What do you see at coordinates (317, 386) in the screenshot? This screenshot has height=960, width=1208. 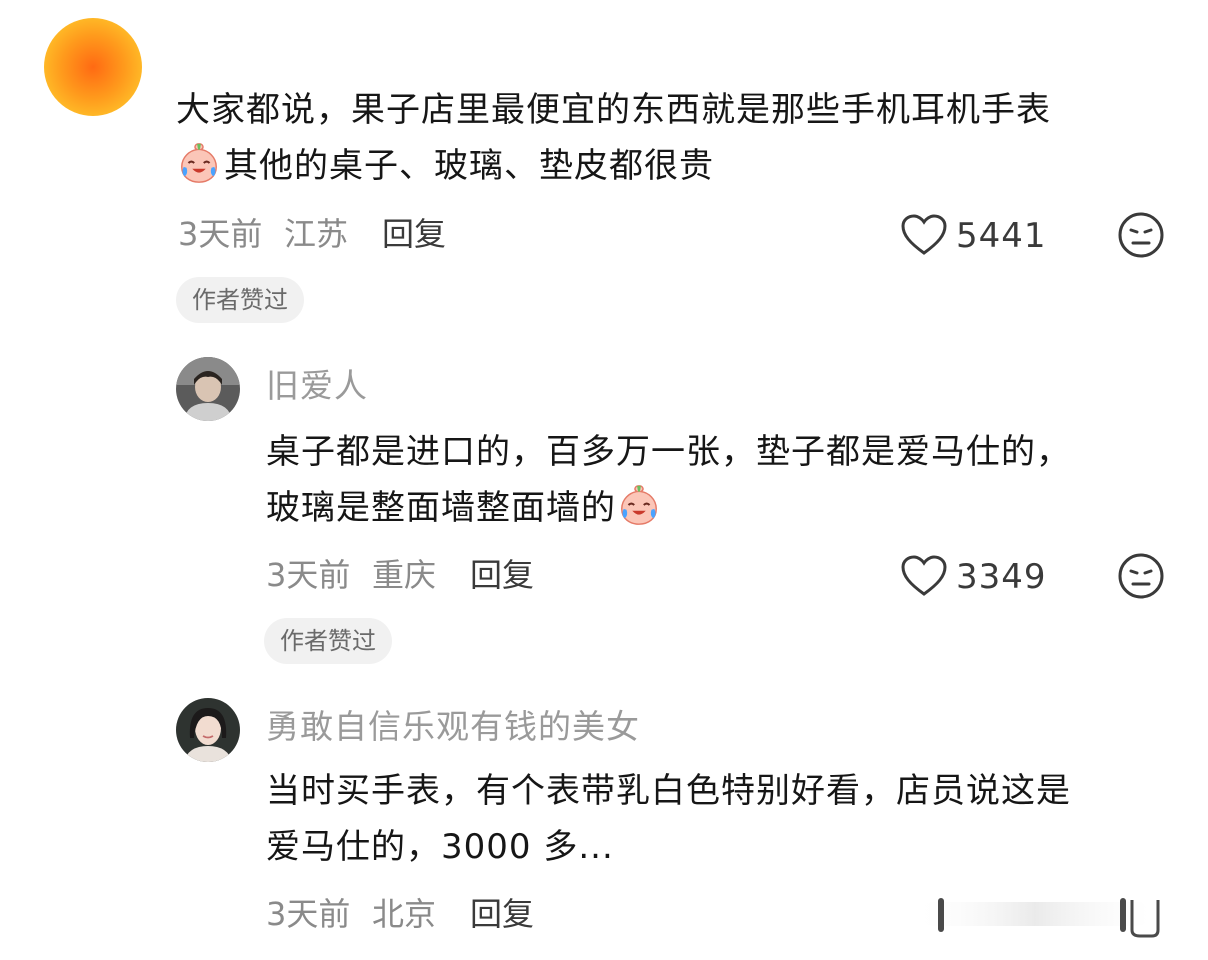 I see `reply-username: 旧爱人` at bounding box center [317, 386].